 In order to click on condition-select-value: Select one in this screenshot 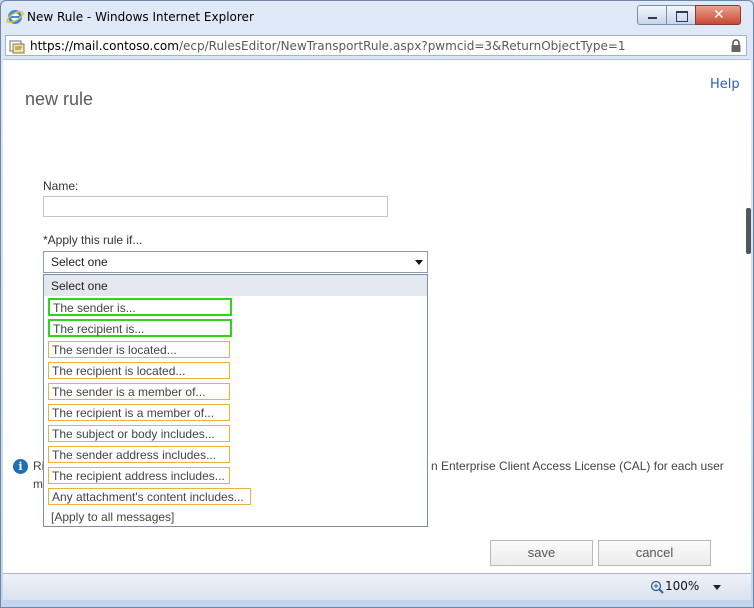, I will do `click(79, 262)`.